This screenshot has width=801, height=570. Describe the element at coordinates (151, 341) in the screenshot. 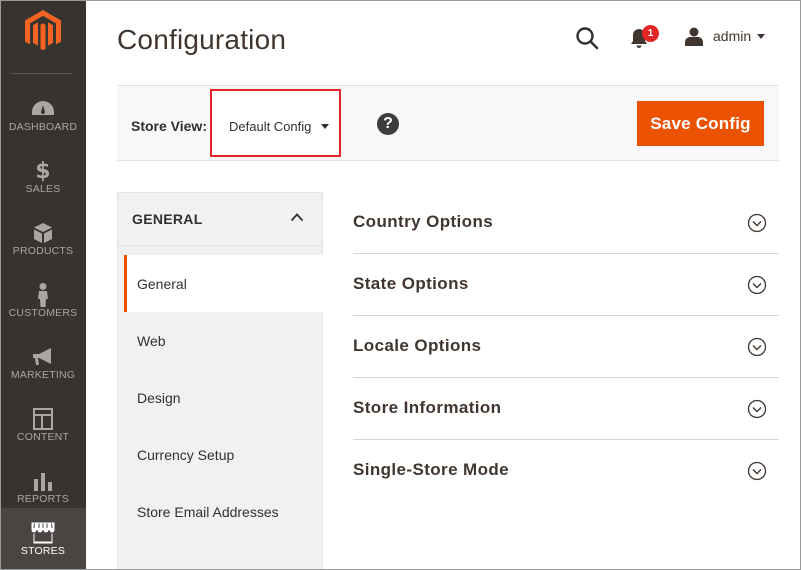

I see `tab-web: Web` at that location.